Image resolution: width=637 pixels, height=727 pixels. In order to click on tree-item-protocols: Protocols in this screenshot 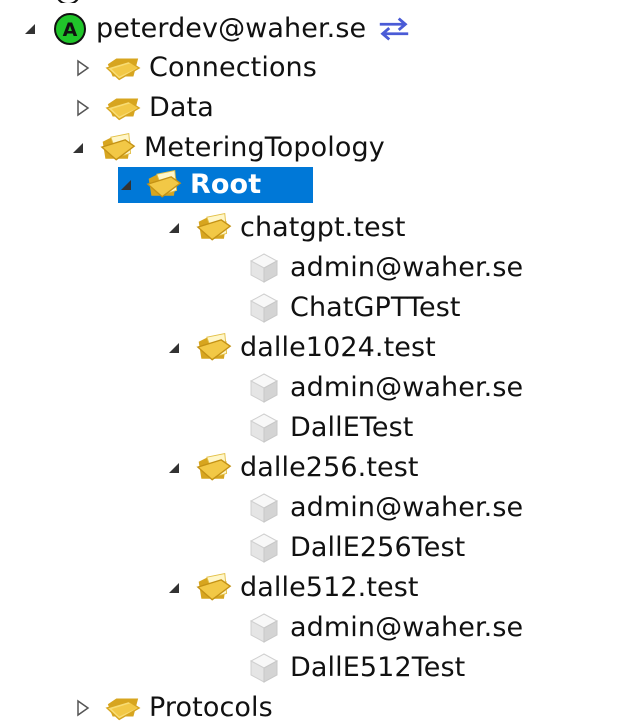, I will do `click(174, 708)`.